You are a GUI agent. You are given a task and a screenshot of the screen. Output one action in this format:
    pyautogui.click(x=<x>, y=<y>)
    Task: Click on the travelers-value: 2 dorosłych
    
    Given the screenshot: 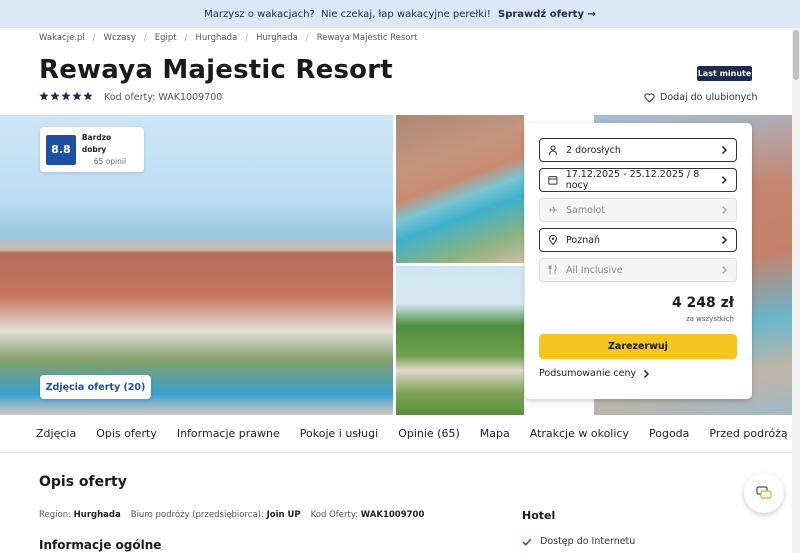 What is the action you would take?
    pyautogui.click(x=593, y=150)
    